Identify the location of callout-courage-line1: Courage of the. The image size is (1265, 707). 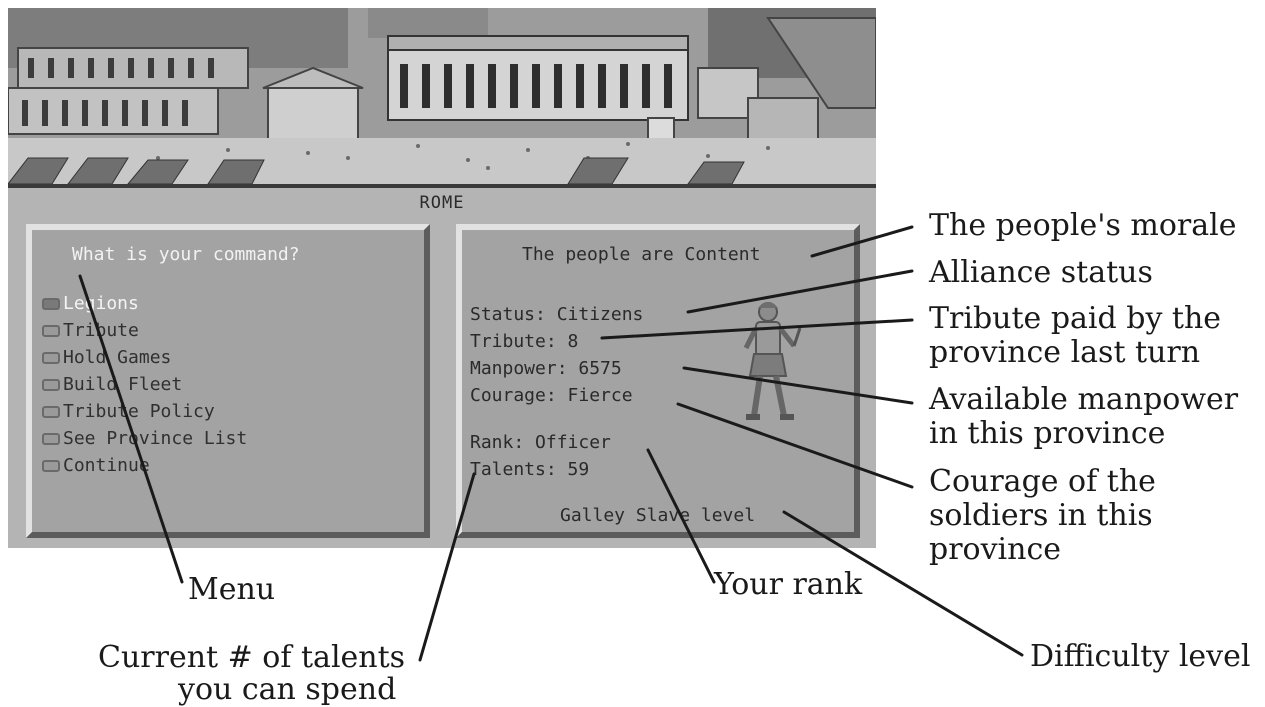
(1042, 481).